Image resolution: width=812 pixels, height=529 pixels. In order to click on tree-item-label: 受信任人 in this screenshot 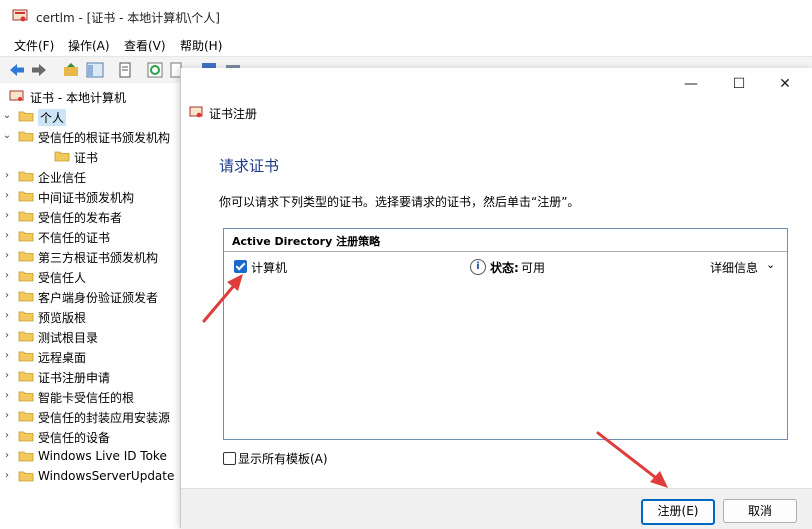, I will do `click(62, 278)`.